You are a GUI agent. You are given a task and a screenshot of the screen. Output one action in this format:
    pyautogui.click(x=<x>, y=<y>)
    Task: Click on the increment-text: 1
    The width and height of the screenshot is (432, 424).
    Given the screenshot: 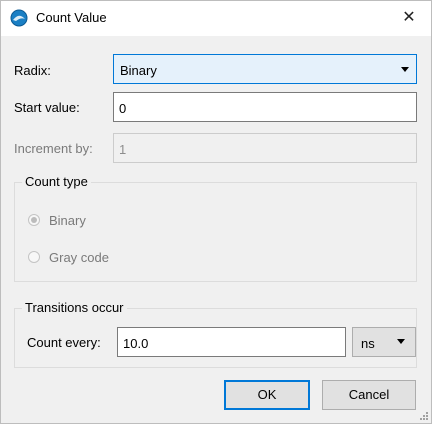 What is the action you would take?
    pyautogui.click(x=123, y=149)
    